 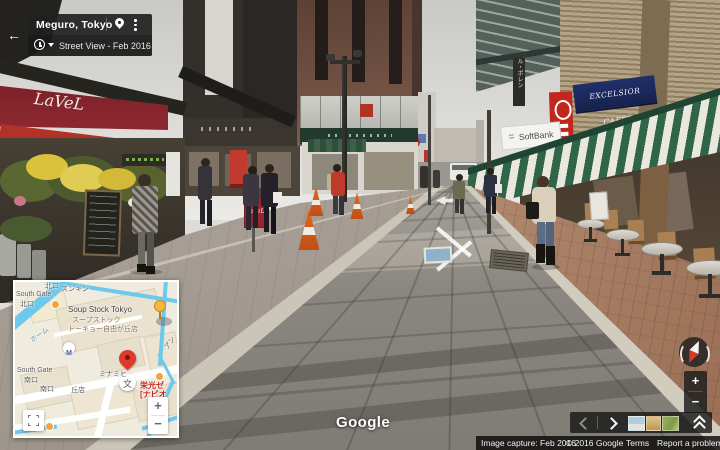 What do you see at coordinates (163, 314) in the screenshot?
I see `search-result-pin` at bounding box center [163, 314].